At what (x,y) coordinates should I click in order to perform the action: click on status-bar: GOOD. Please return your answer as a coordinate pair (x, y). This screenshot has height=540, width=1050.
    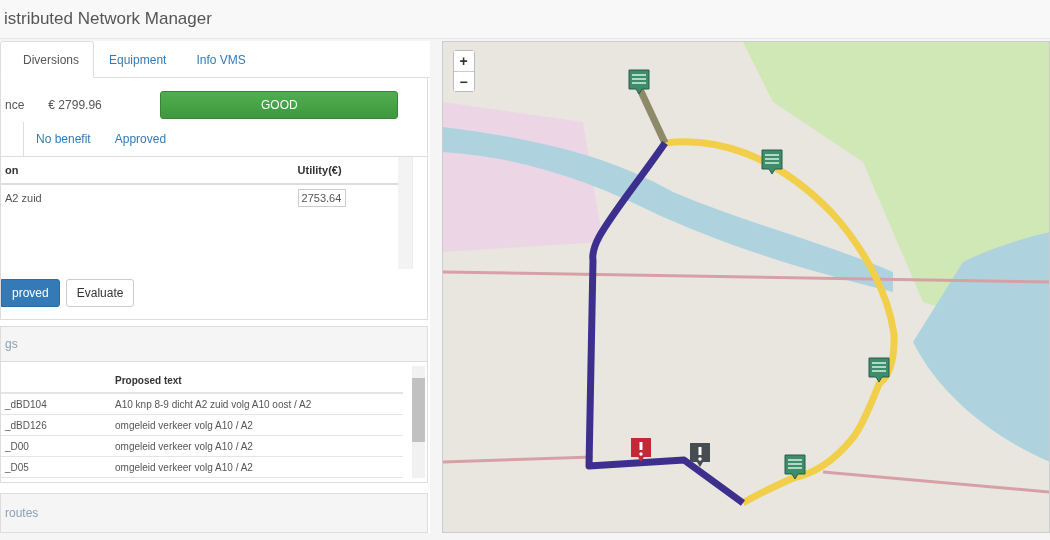
    Looking at the image, I should click on (279, 105).